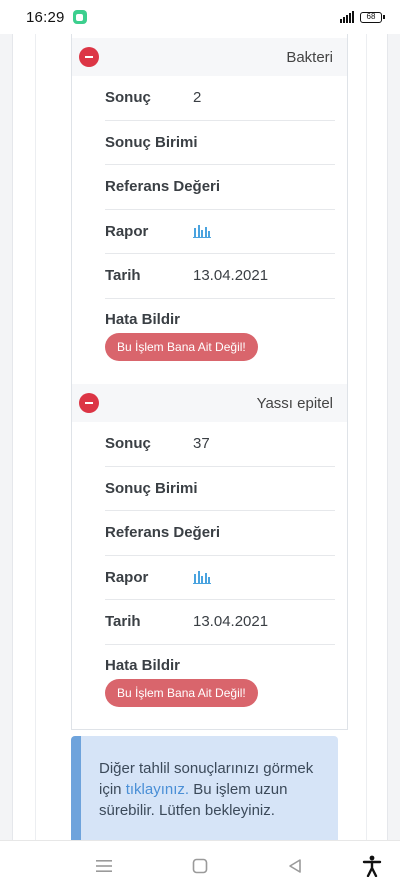 The height and width of the screenshot is (888, 400). Describe the element at coordinates (157, 789) in the screenshot. I see `other-results-link: tıklayınız.` at that location.